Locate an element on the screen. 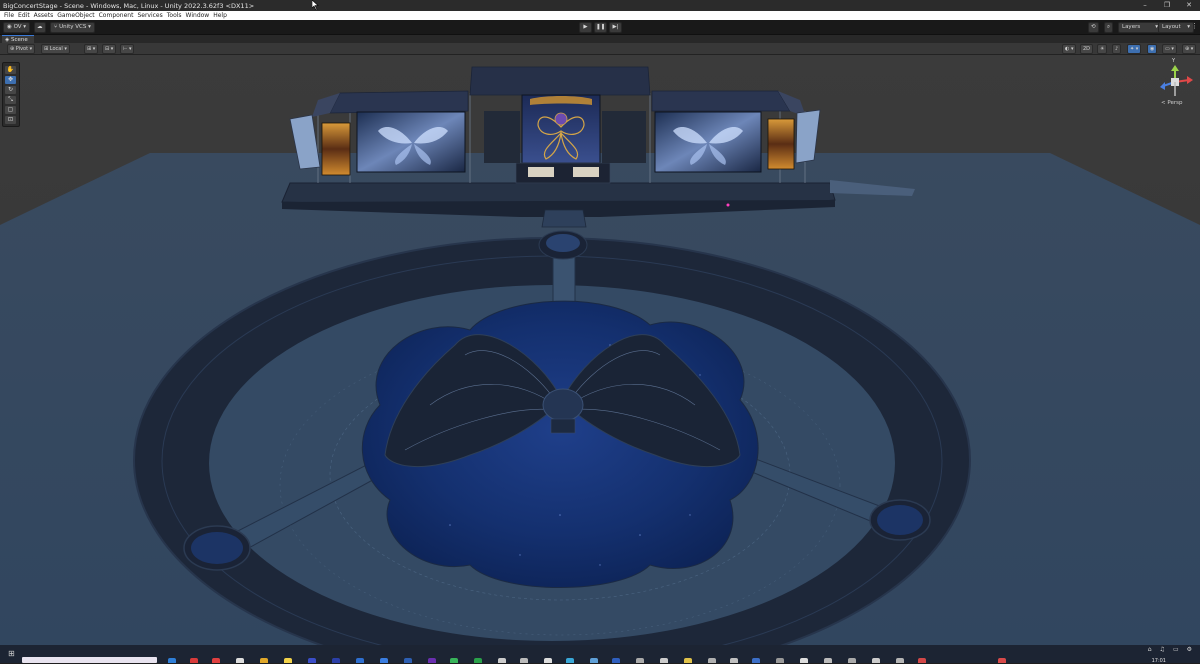 The image size is (1200, 664). move-tool-icon: ✥ is located at coordinates (10, 80).